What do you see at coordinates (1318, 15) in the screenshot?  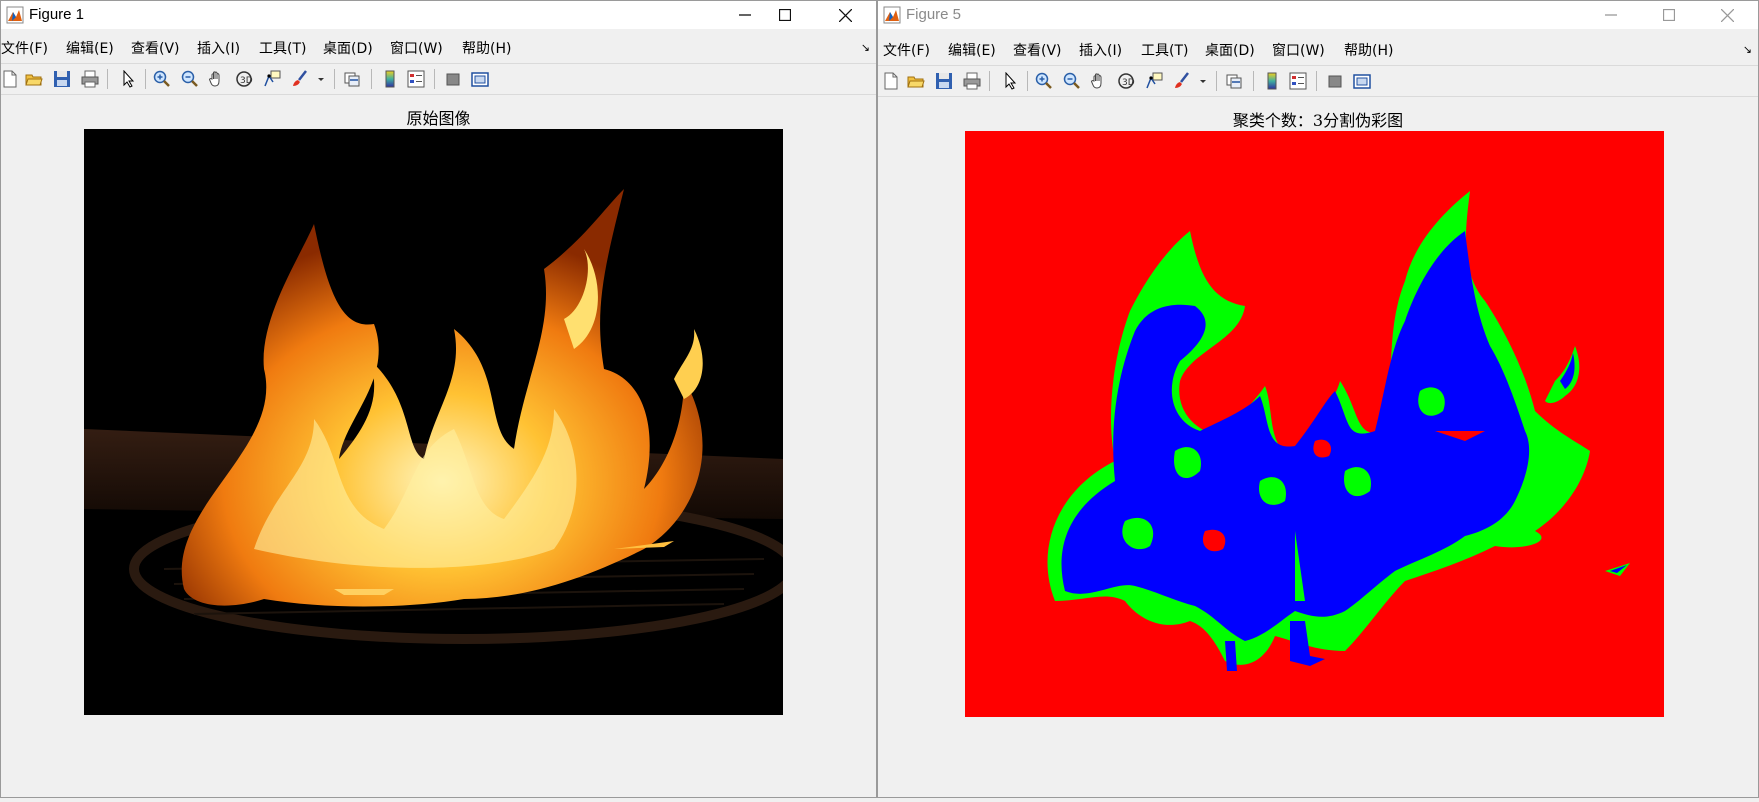 I see `figure5-titlebar: Figure 5` at bounding box center [1318, 15].